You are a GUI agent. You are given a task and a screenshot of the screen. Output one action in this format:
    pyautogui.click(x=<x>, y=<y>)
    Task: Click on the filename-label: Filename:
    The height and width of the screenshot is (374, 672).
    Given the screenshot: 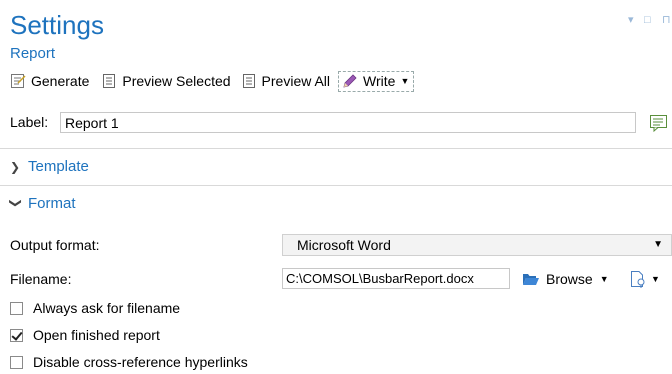 What is the action you would take?
    pyautogui.click(x=41, y=279)
    